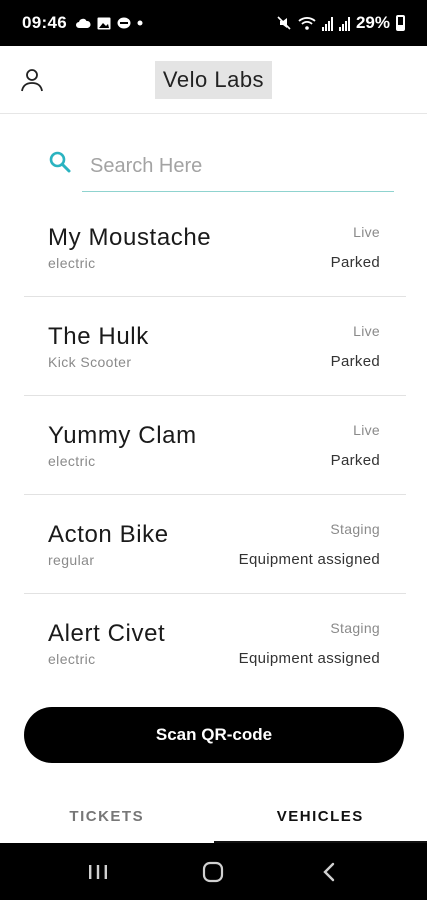 The width and height of the screenshot is (427, 900). Describe the element at coordinates (122, 435) in the screenshot. I see `vehicle-name: Yummy Clam` at that location.